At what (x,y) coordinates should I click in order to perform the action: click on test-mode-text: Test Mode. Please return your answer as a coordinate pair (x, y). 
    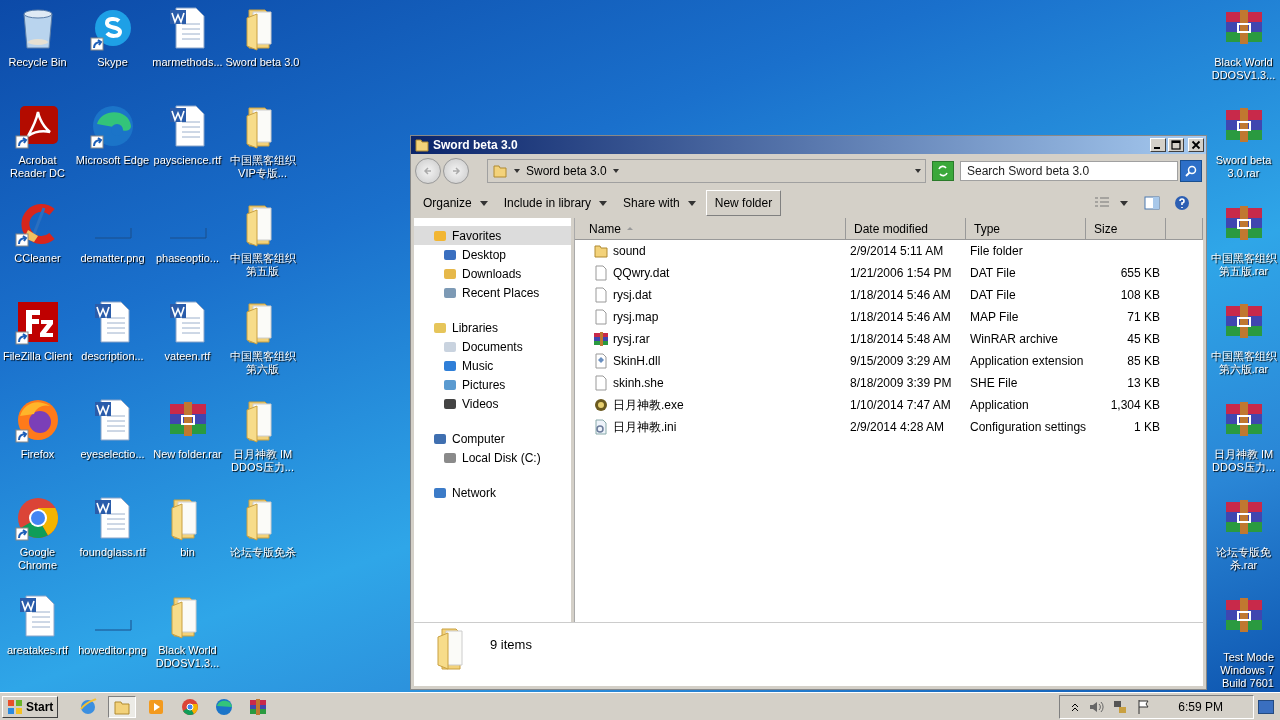
    Looking at the image, I should click on (1248, 657).